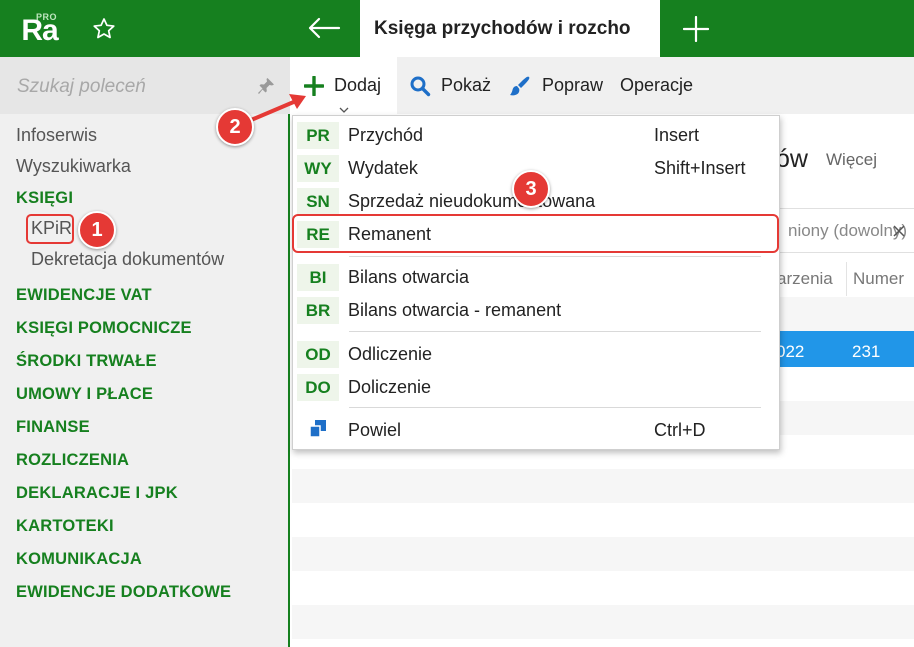  Describe the element at coordinates (318, 431) in the screenshot. I see `copy-icon` at that location.